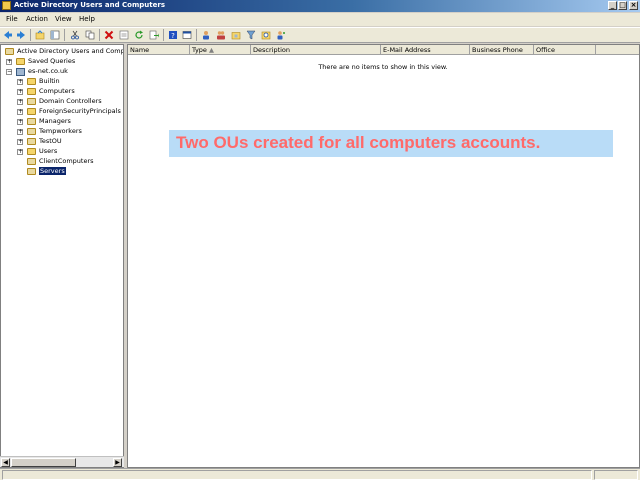  I want to click on aduc-root-icon, so click(9, 51).